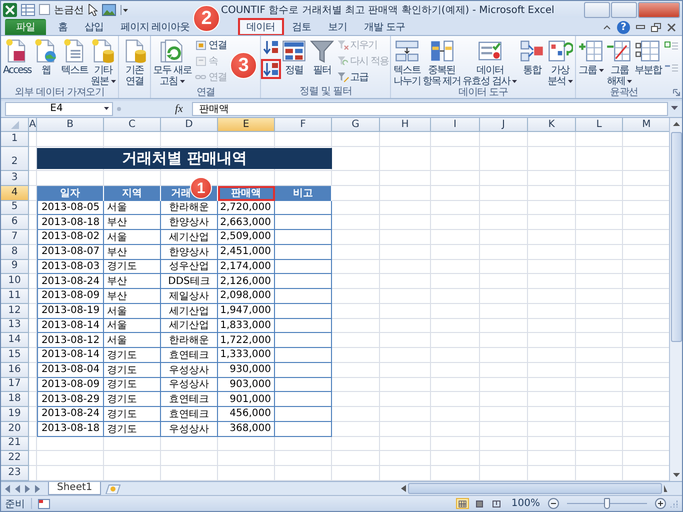  What do you see at coordinates (15, 193) in the screenshot?
I see `row-header: 4` at bounding box center [15, 193].